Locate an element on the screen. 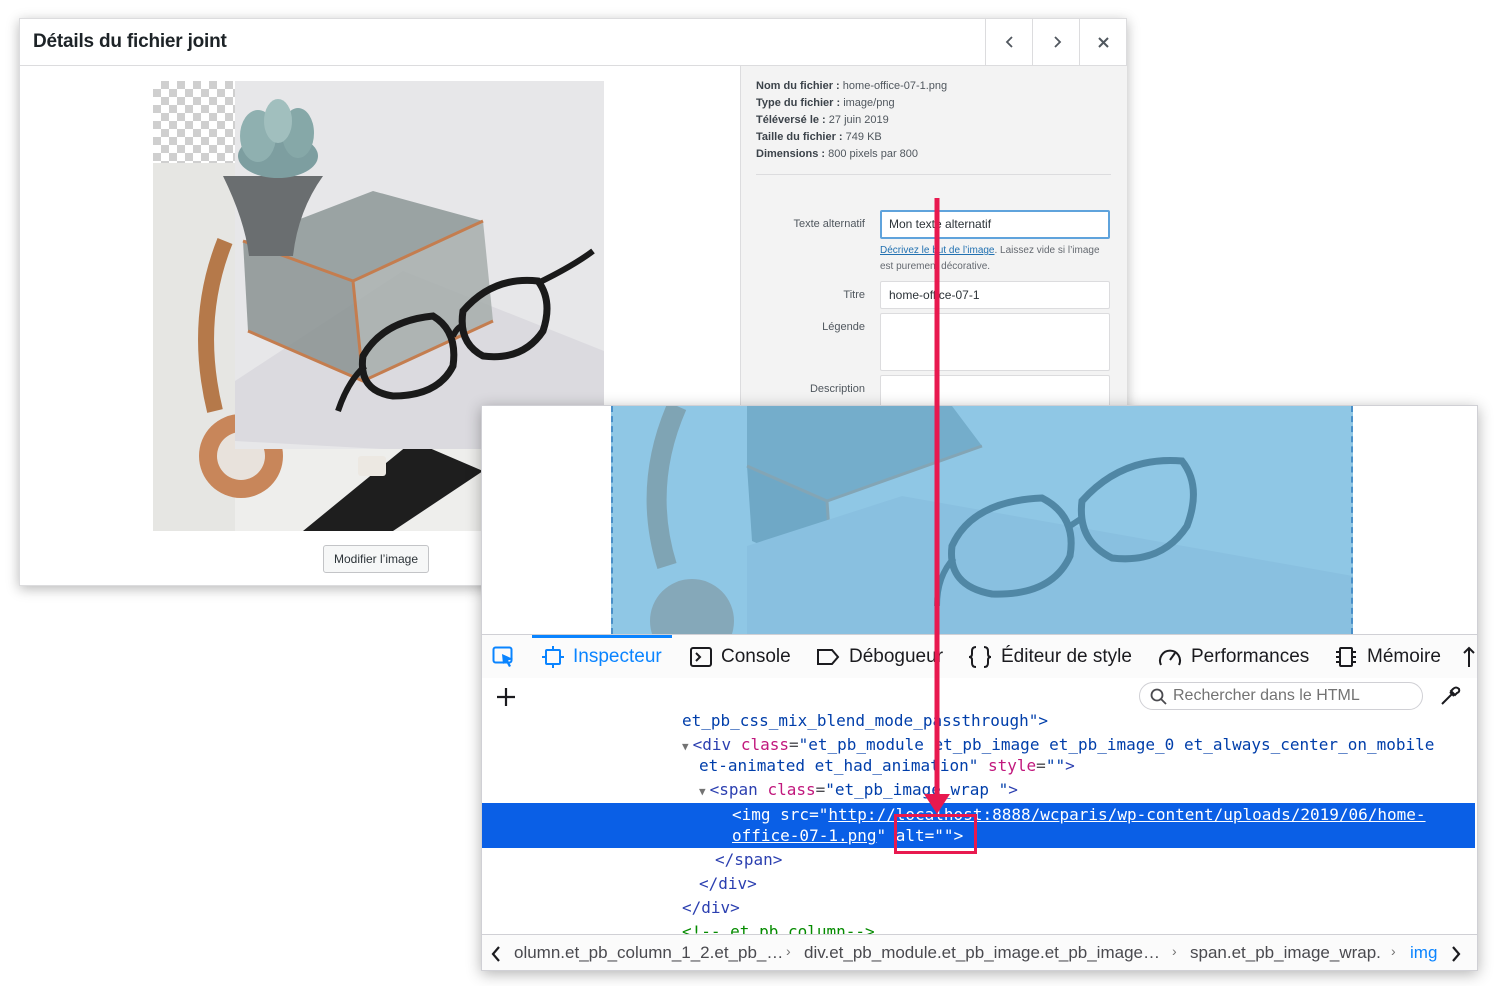 This screenshot has width=1500, height=986. modal-title: Détails du fichier joint is located at coordinates (130, 41).